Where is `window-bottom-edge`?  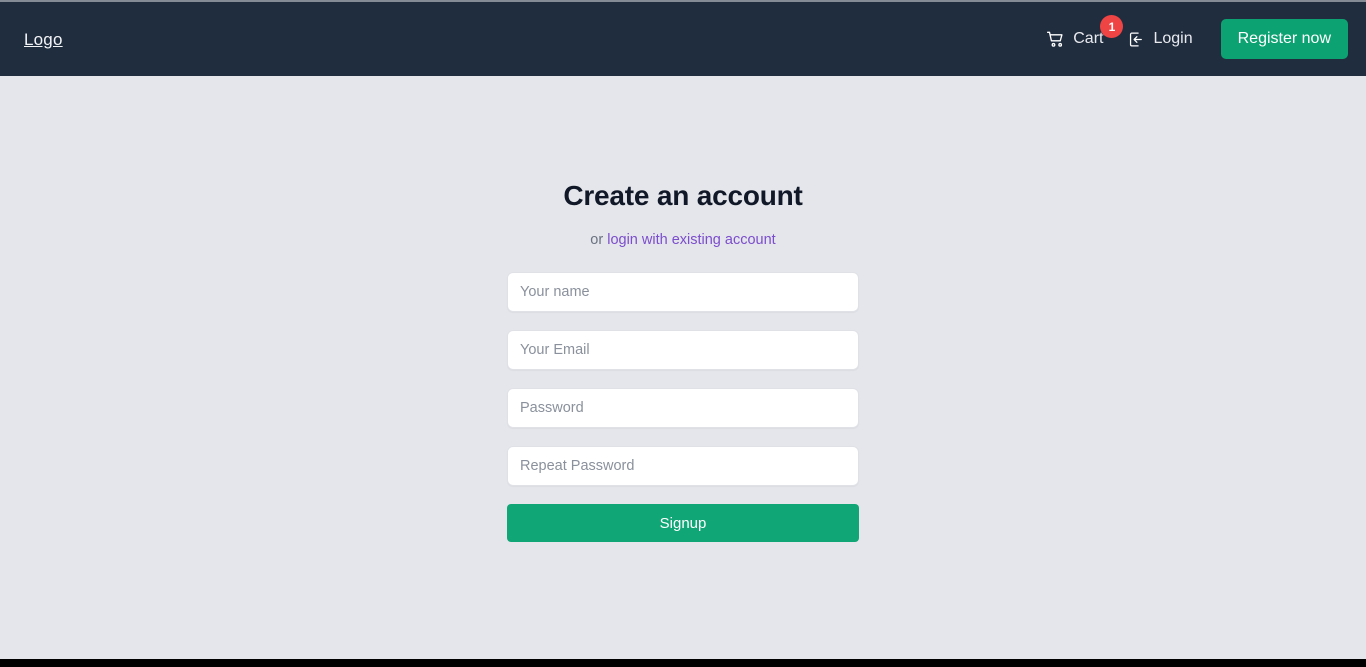 window-bottom-edge is located at coordinates (683, 663).